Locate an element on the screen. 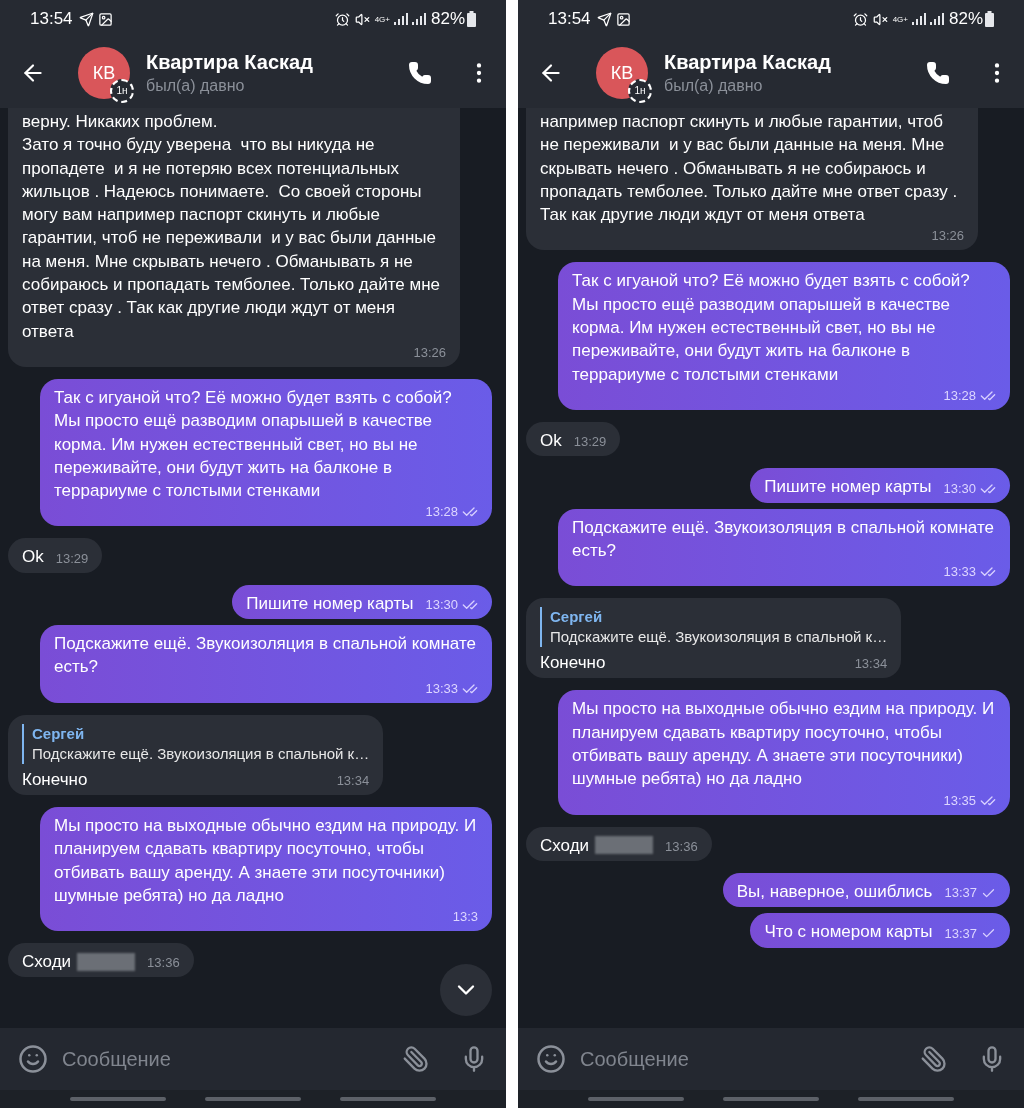  message-text: Что с номером карты is located at coordinates (848, 932).